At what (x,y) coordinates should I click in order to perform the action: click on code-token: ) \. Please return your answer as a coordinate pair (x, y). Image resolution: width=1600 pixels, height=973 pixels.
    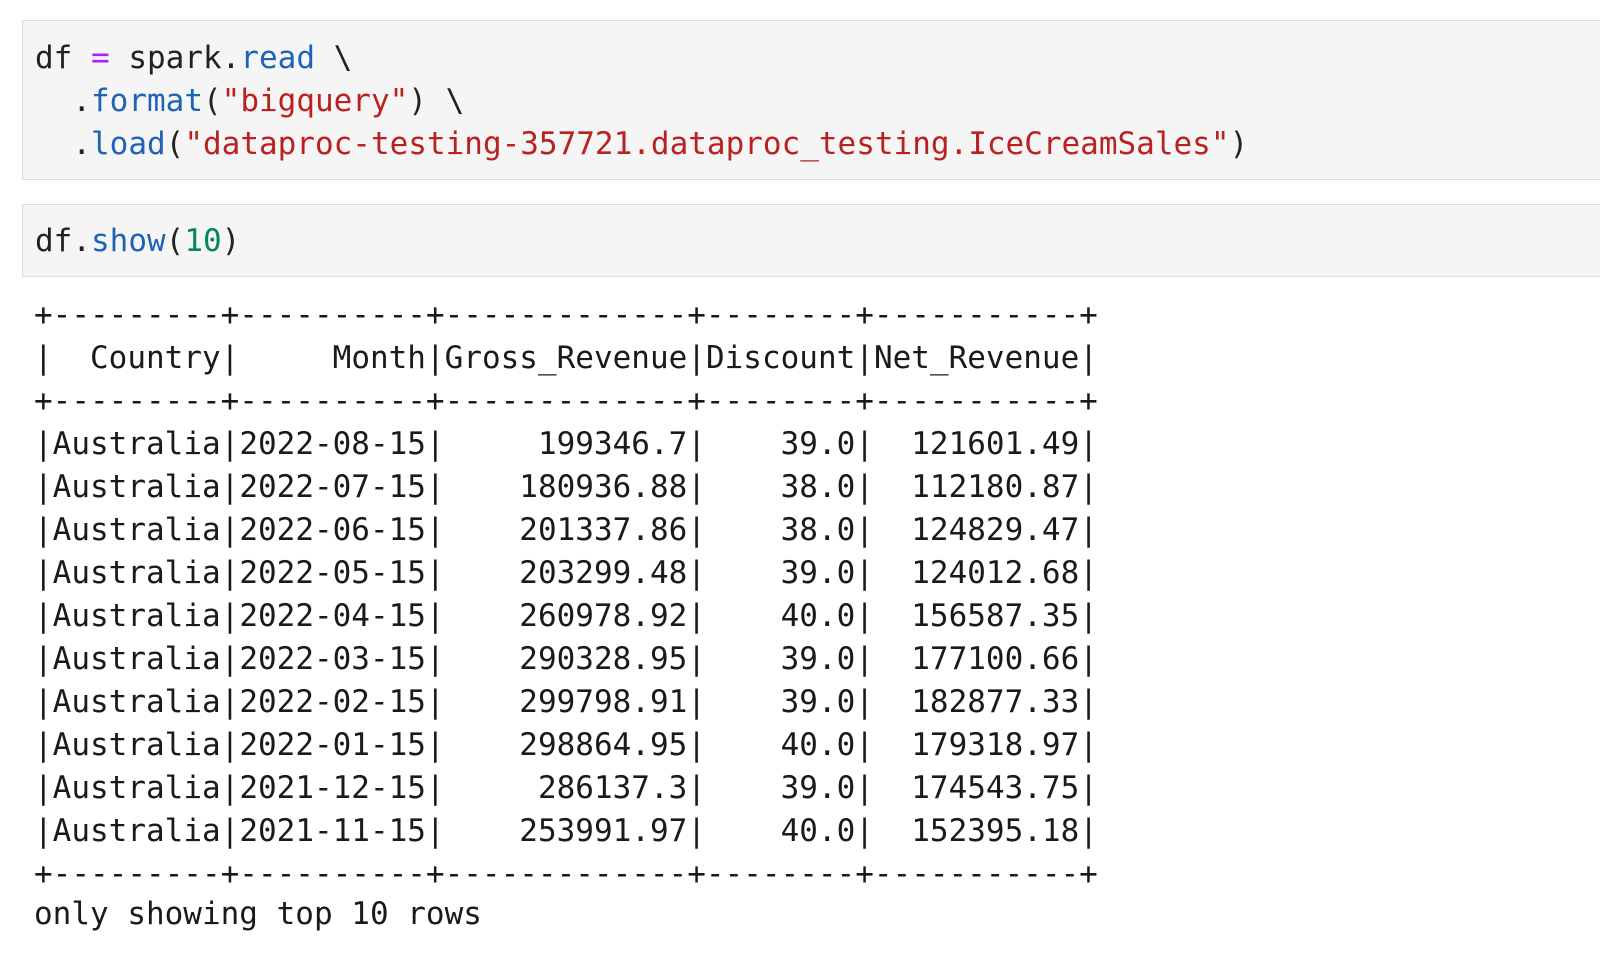
    Looking at the image, I should click on (436, 101).